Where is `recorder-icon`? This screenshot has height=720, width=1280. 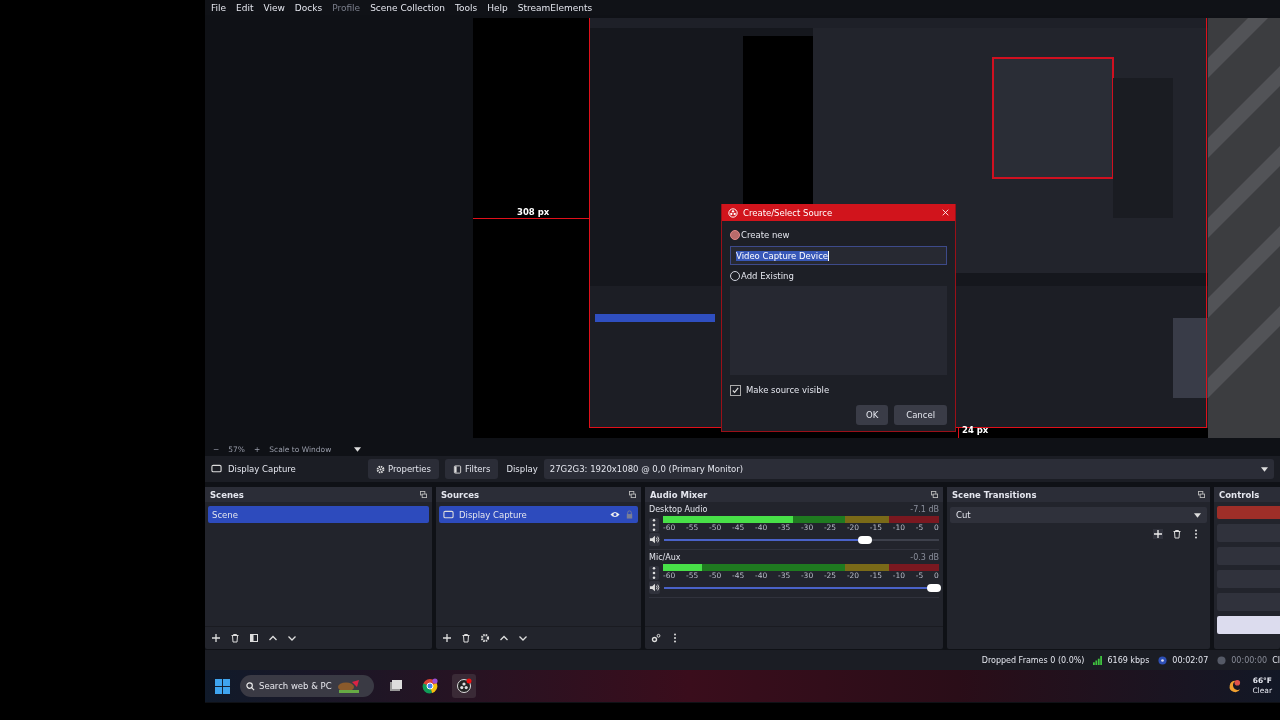 recorder-icon is located at coordinates (464, 686).